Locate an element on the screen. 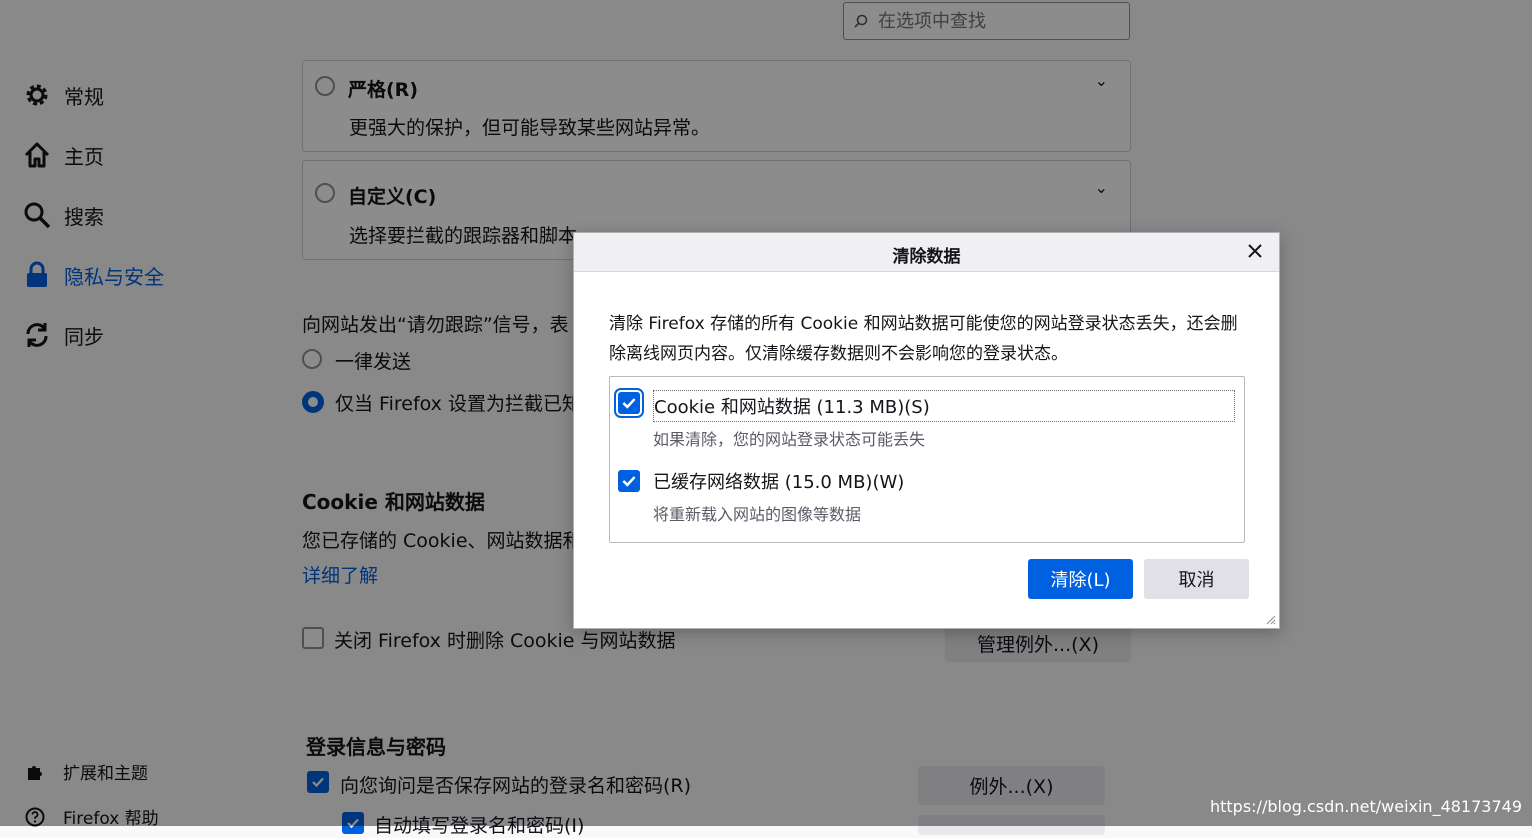 Image resolution: width=1532 pixels, height=838 pixels. cookies-checkbox is located at coordinates (629, 403).